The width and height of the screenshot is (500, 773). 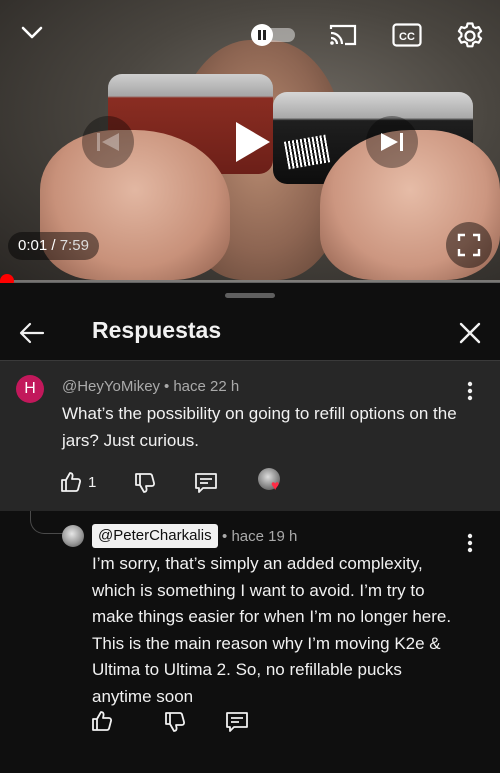 I want to click on panel-title: Respuestas, so click(x=157, y=330).